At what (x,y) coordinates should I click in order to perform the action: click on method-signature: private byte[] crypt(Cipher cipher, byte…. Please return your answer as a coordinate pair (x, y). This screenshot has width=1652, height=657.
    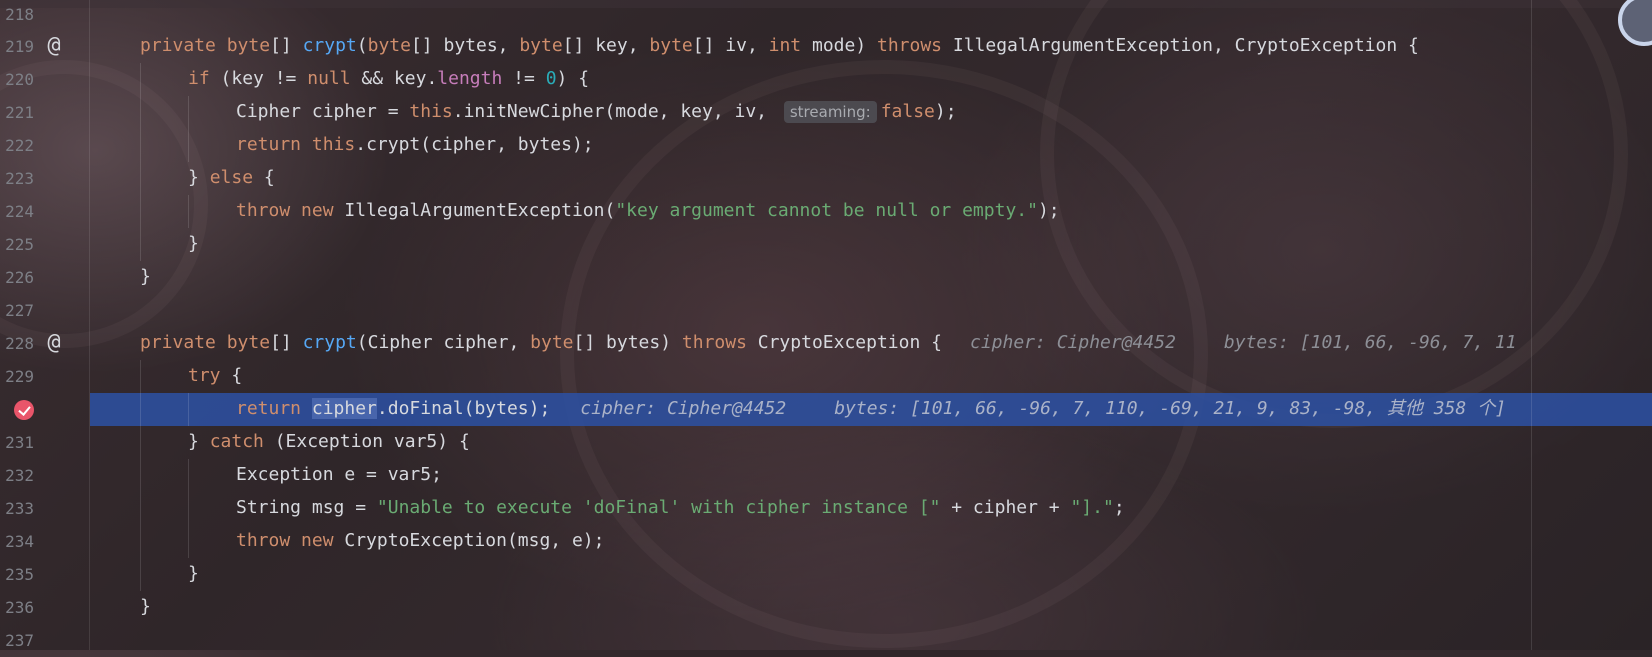
    Looking at the image, I should click on (828, 343).